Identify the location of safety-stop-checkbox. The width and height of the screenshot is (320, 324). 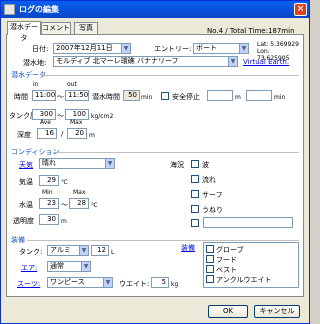
(165, 96).